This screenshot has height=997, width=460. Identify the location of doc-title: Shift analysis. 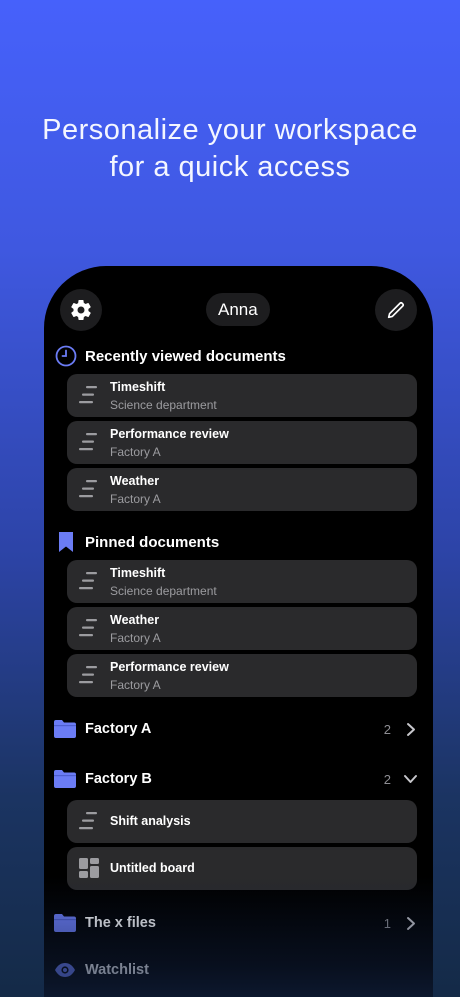
(150, 821).